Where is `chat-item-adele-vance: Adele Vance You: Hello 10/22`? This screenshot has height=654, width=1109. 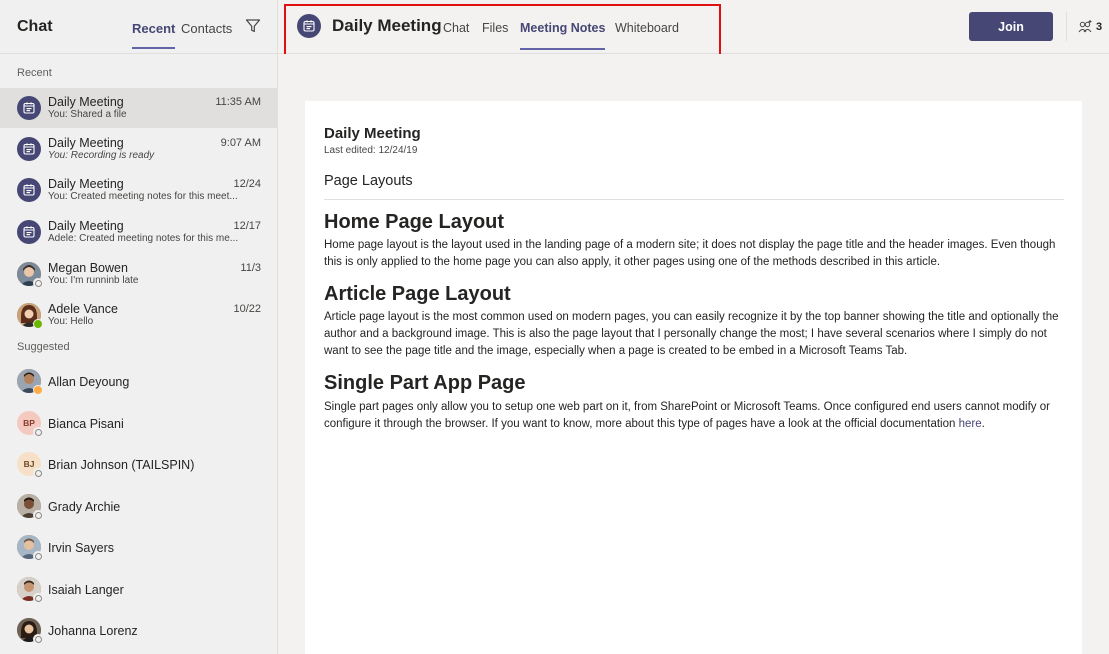 chat-item-adele-vance: Adele Vance You: Hello 10/22 is located at coordinates (138, 315).